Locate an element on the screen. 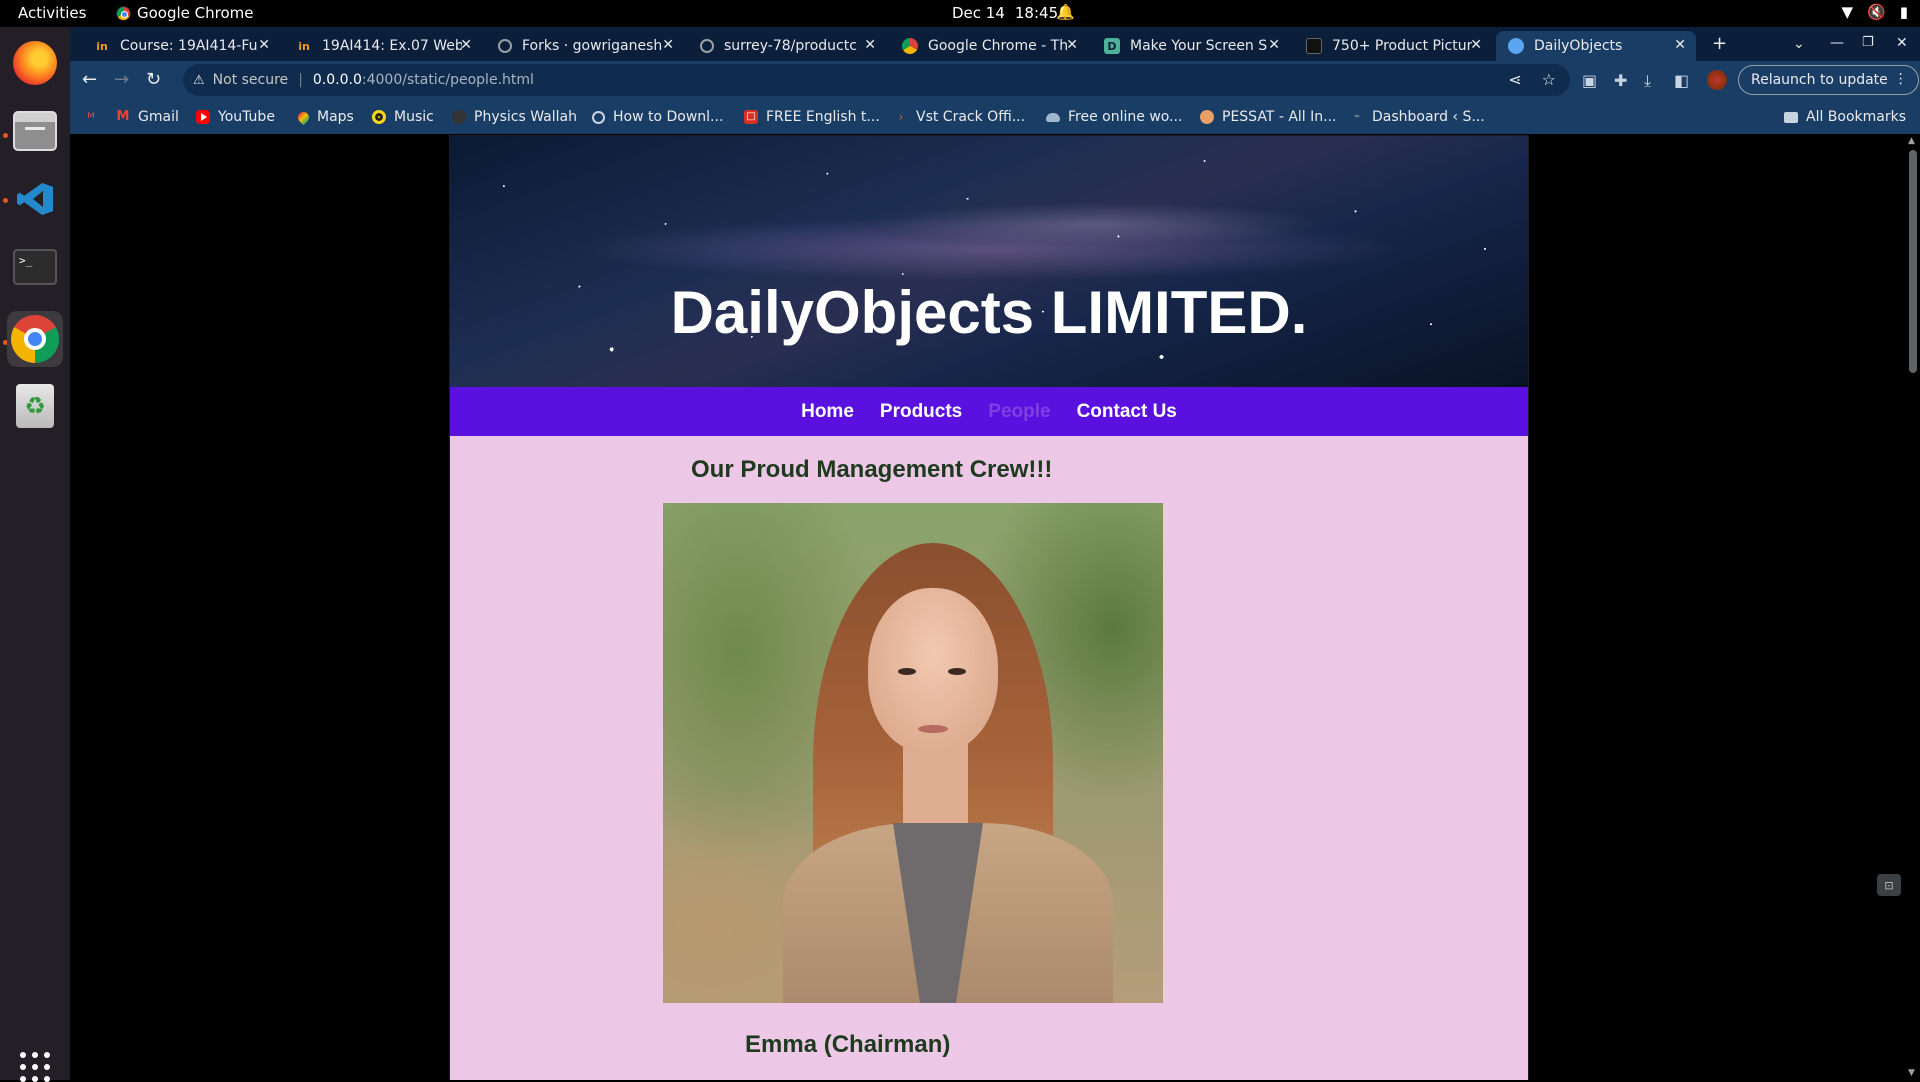 The height and width of the screenshot is (1082, 1920). side-panel-icon: ◧ is located at coordinates (1681, 80).